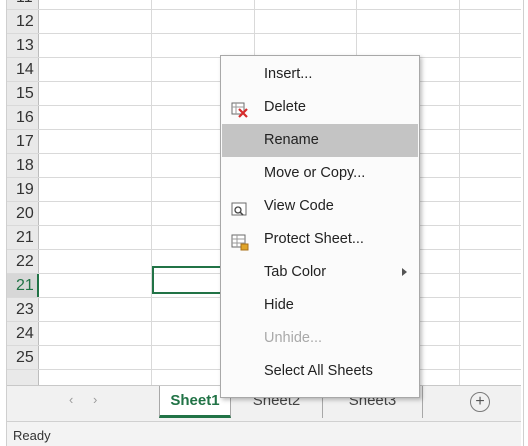 The image size is (528, 446). Describe the element at coordinates (23, 117) in the screenshot. I see `row-header: 16` at that location.